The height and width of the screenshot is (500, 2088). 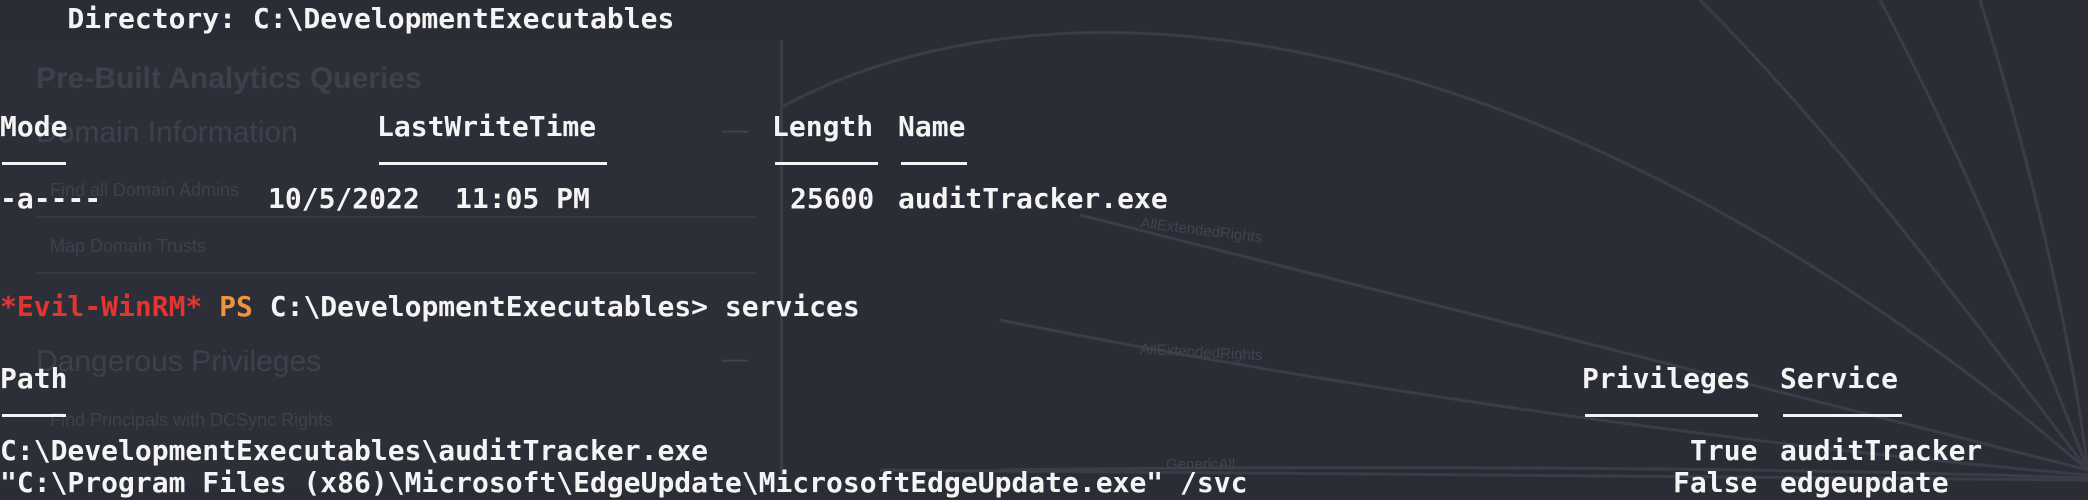 I want to click on service-row-privileges: False, so click(x=1715, y=482).